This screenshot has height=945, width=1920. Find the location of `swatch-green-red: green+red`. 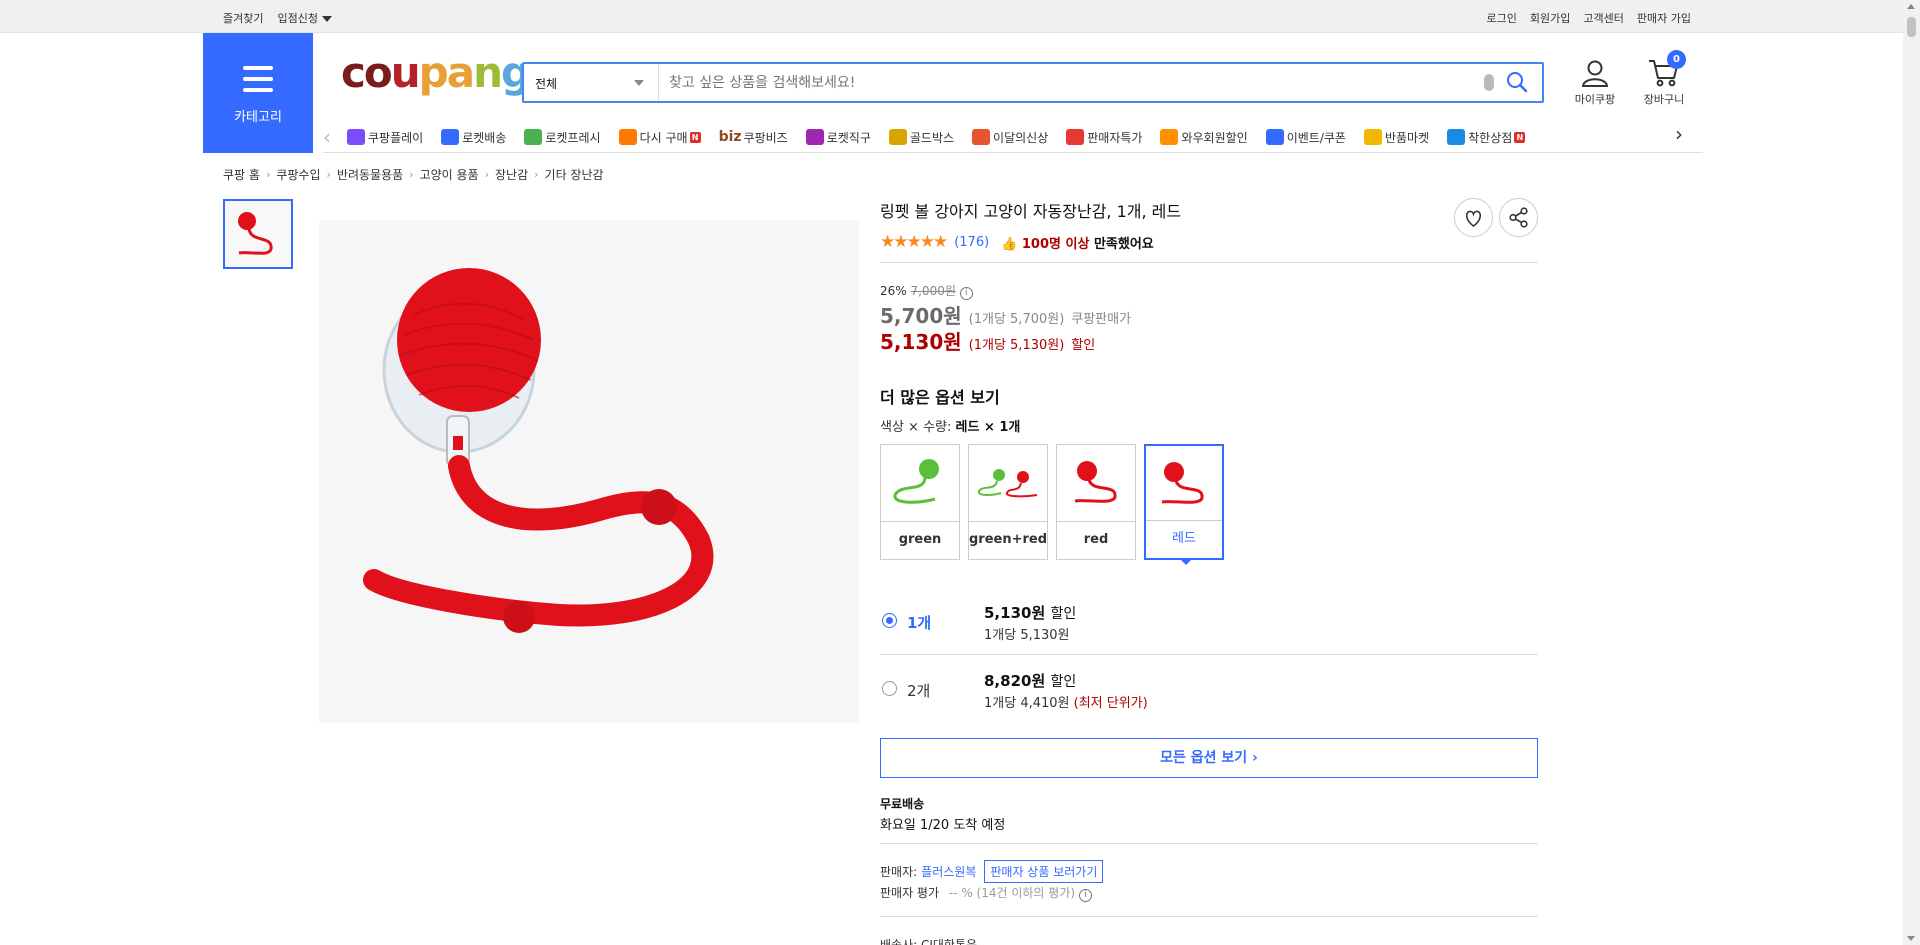

swatch-green-red: green+red is located at coordinates (1008, 502).